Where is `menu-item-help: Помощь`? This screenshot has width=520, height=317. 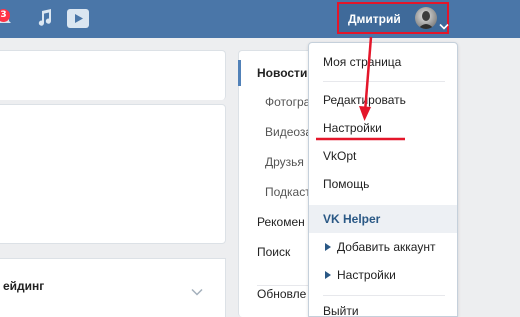
menu-item-help: Помощь is located at coordinates (346, 184).